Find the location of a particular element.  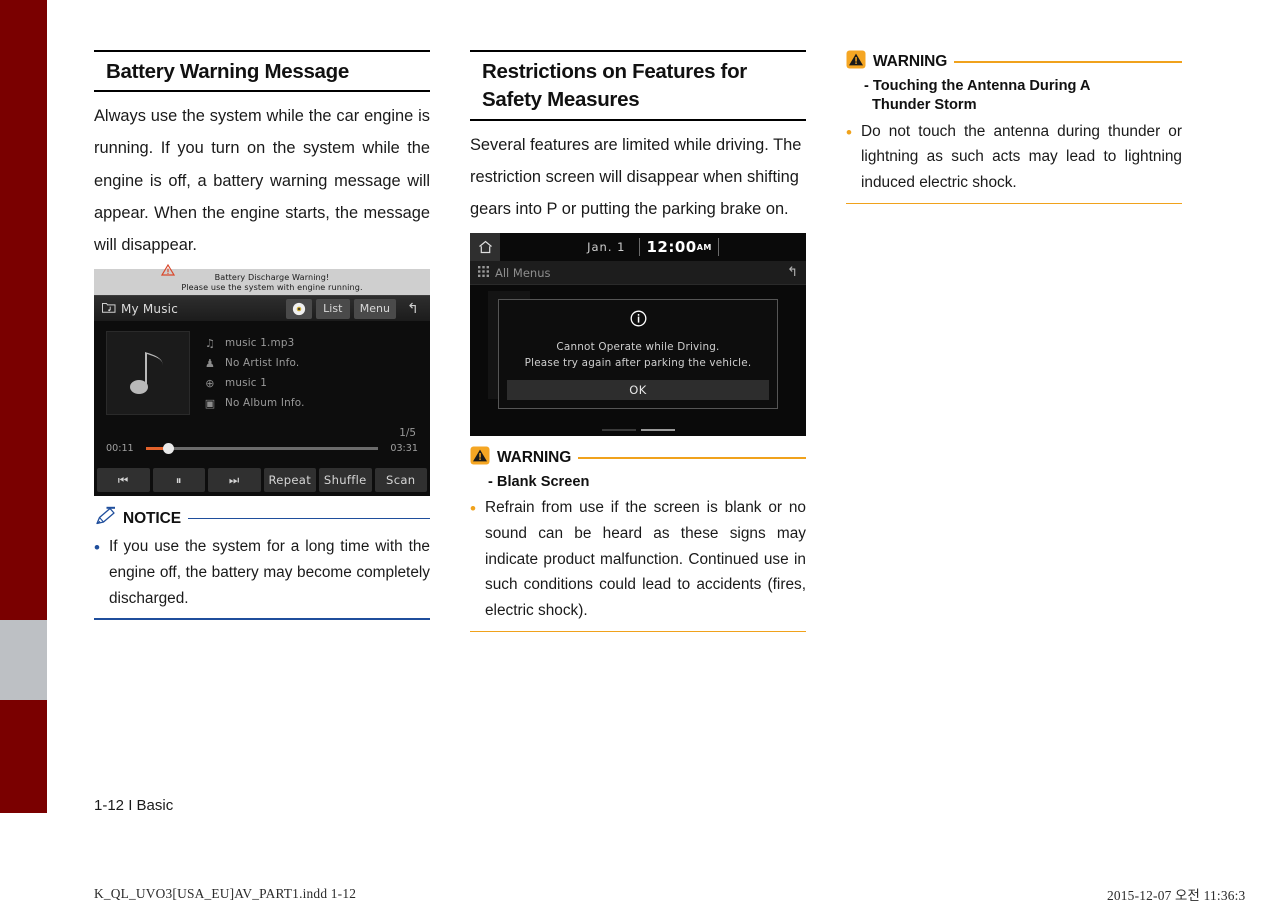

page-dot is located at coordinates (618, 430).